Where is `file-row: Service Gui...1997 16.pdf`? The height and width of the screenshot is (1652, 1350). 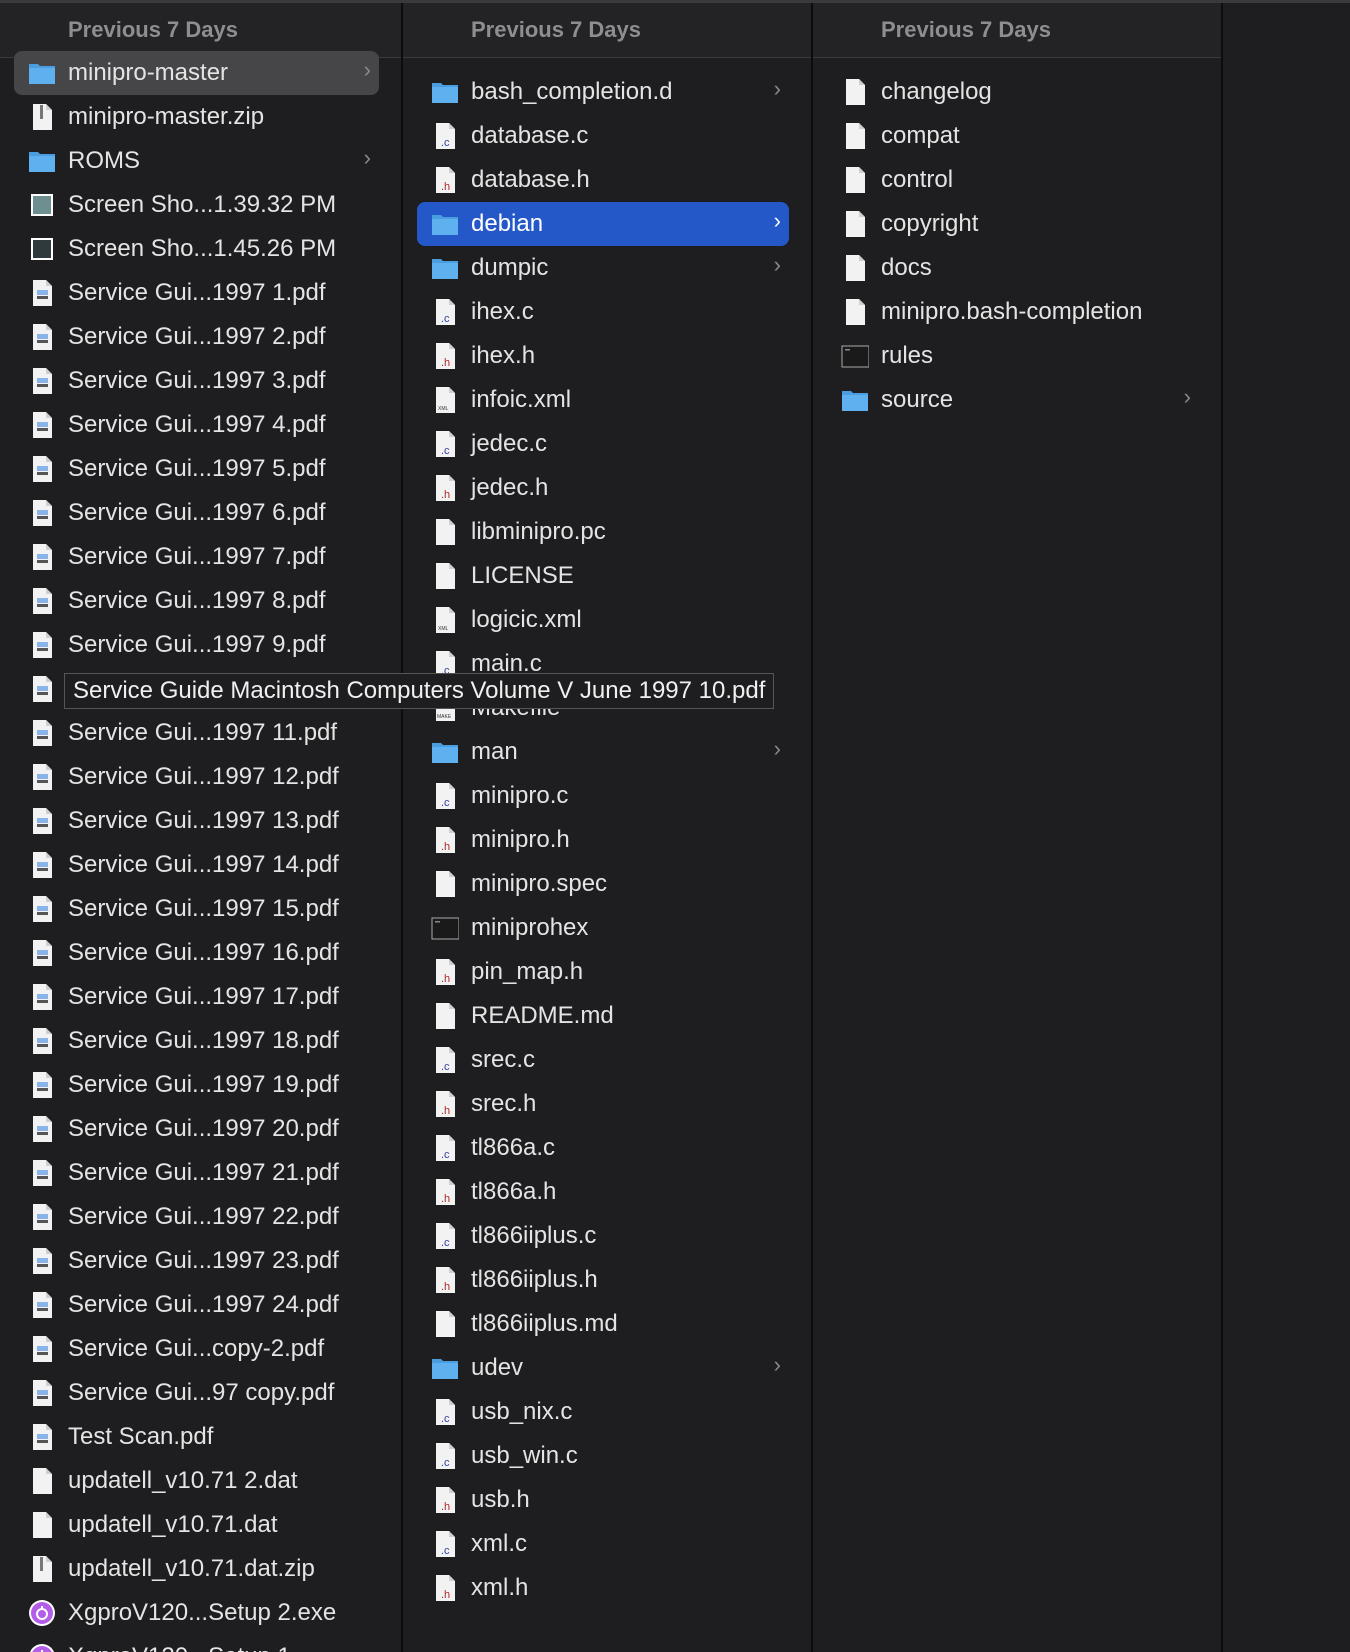 file-row: Service Gui...1997 16.pdf is located at coordinates (196, 953).